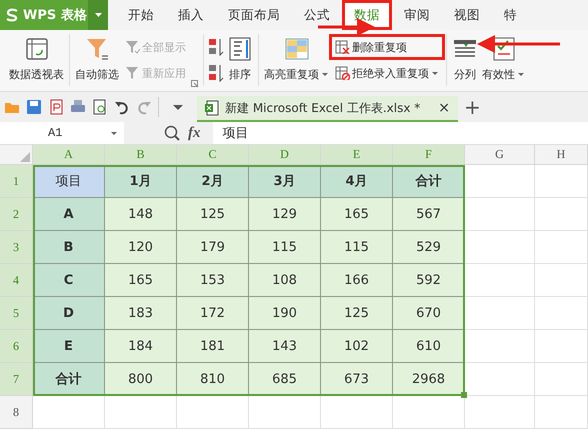 The image size is (588, 434). I want to click on table-cell: 810, so click(213, 379).